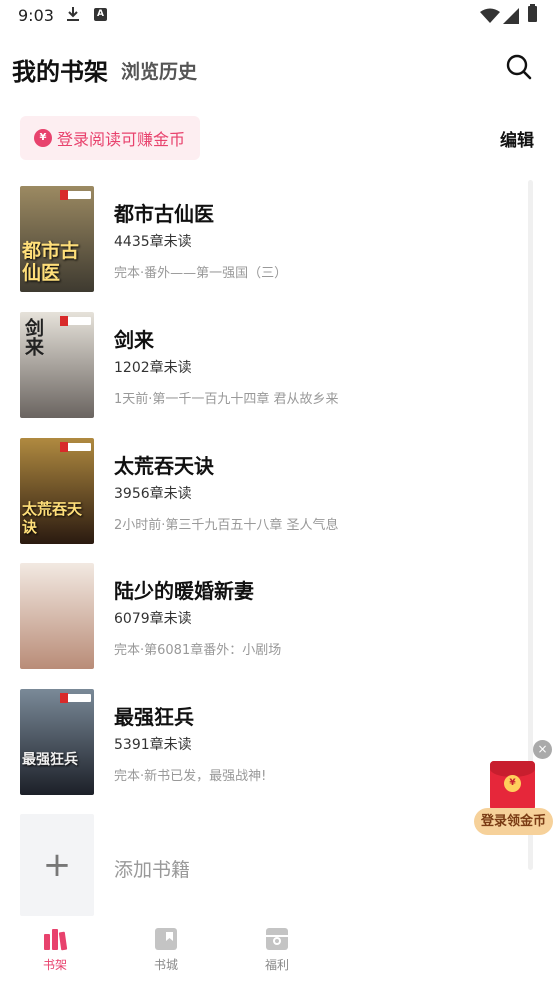 The width and height of the screenshot is (554, 984). Describe the element at coordinates (57, 365) in the screenshot. I see `book-cover: 剑来` at that location.